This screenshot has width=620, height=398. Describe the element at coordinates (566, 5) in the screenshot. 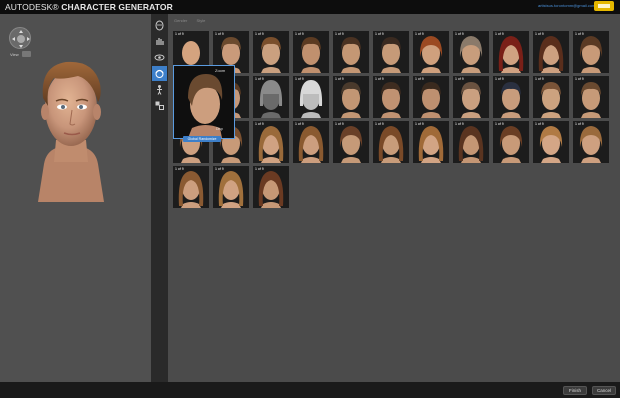

I see `user-email-link: artistsus.torontomm@gmail.com` at that location.